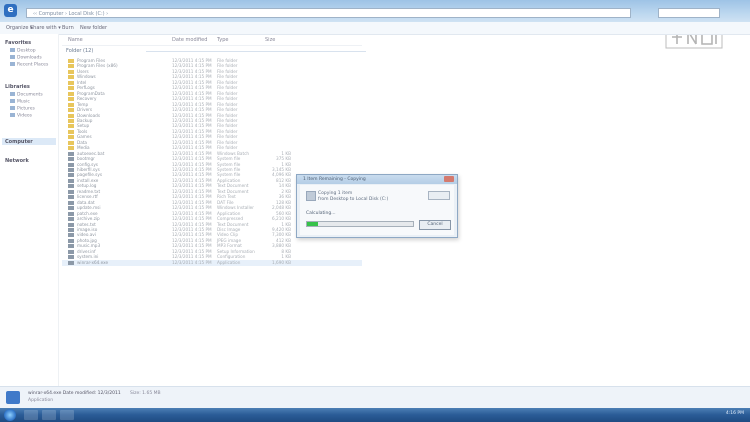 This screenshot has height=422, width=750. Describe the element at coordinates (12, 101) in the screenshot. I see `music-icon` at that location.